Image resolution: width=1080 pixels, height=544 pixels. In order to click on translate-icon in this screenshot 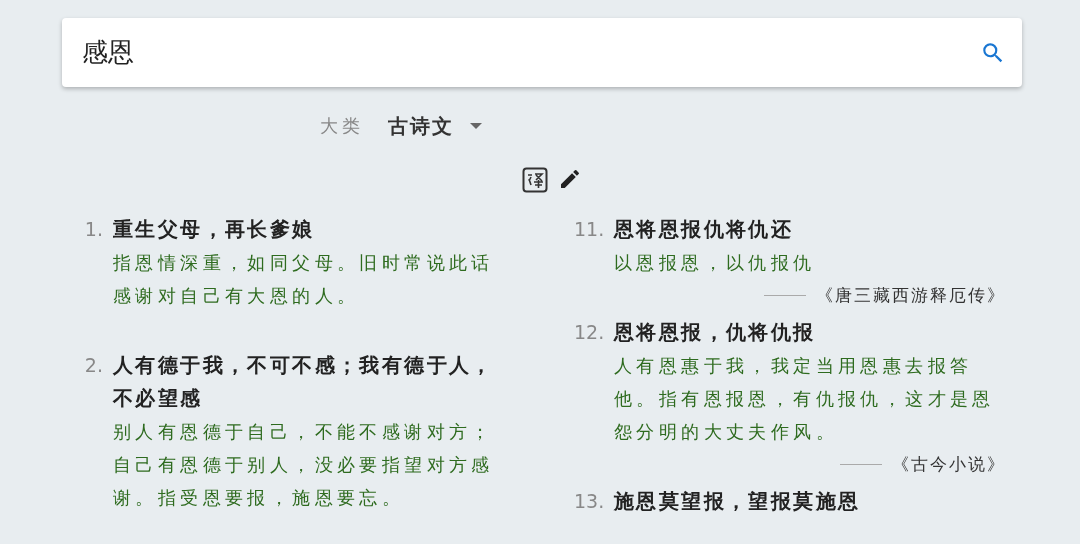, I will do `click(535, 180)`.